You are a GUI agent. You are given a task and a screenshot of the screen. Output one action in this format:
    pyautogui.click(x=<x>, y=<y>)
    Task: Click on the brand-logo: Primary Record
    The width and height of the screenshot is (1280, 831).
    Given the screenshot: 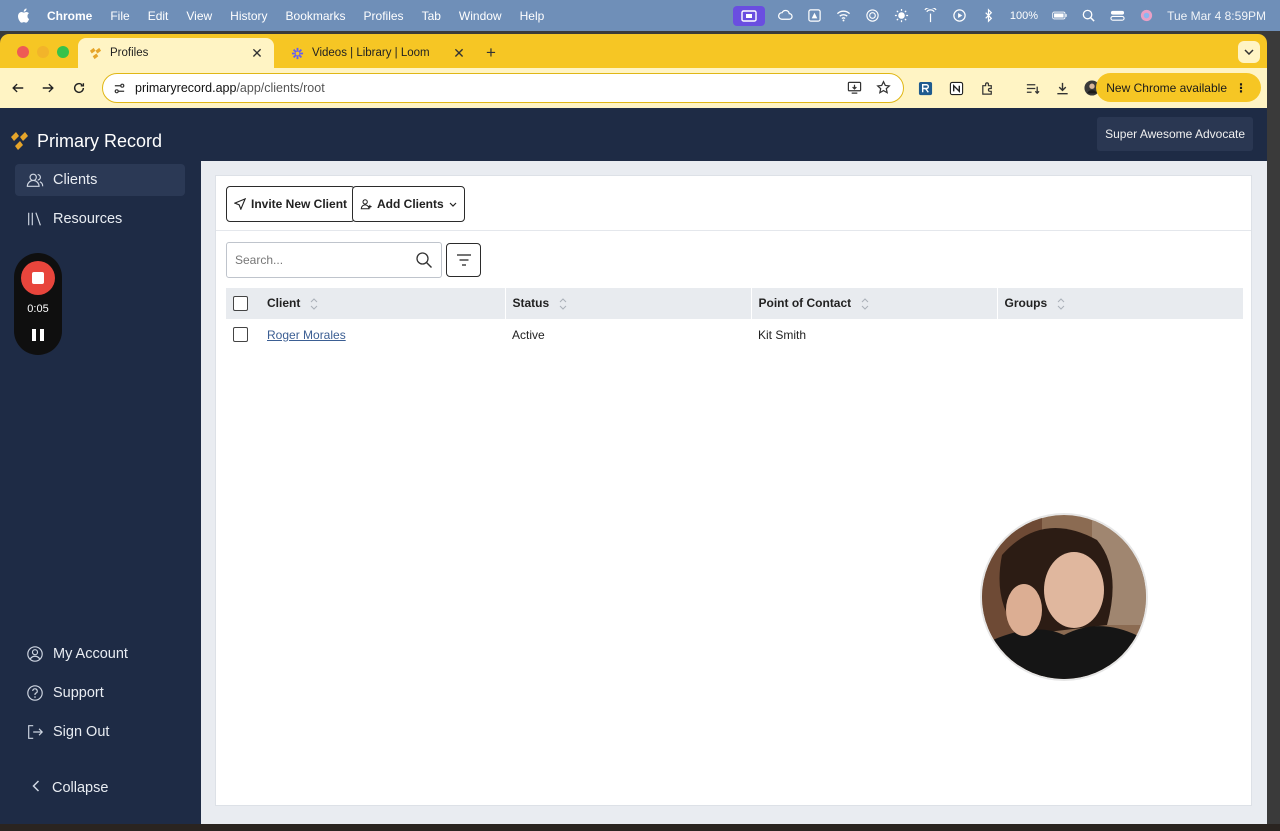 What is the action you would take?
    pyautogui.click(x=86, y=141)
    